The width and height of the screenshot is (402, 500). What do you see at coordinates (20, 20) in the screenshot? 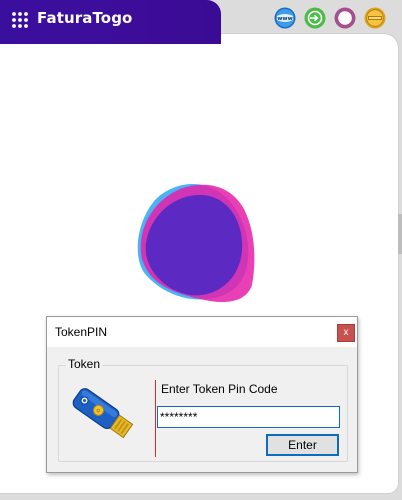
I see `grid-menu-icon` at bounding box center [20, 20].